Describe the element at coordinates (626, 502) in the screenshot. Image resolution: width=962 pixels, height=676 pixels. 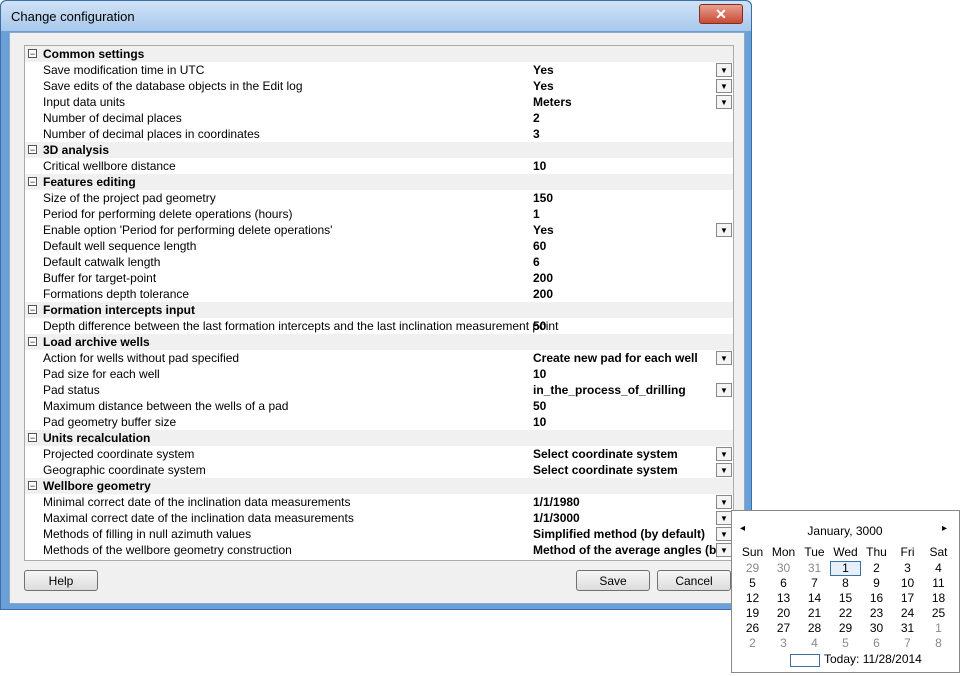
I see `property-value: 1/1/1980` at that location.